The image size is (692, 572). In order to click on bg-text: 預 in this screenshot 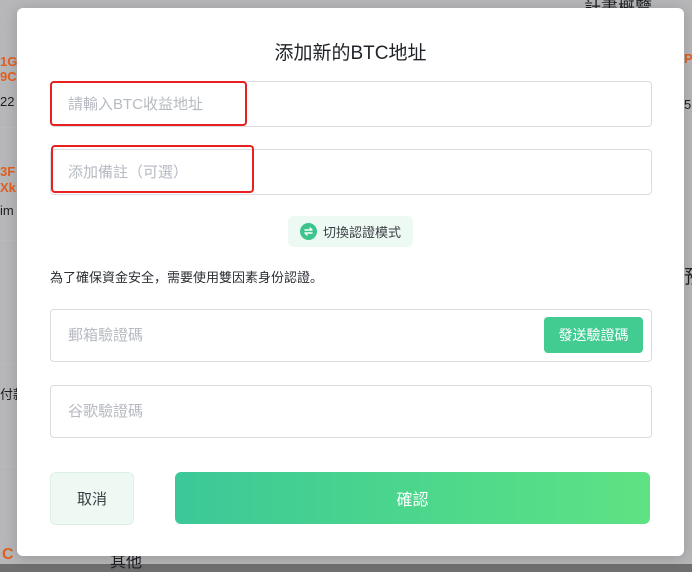, I will do `click(688, 275)`.